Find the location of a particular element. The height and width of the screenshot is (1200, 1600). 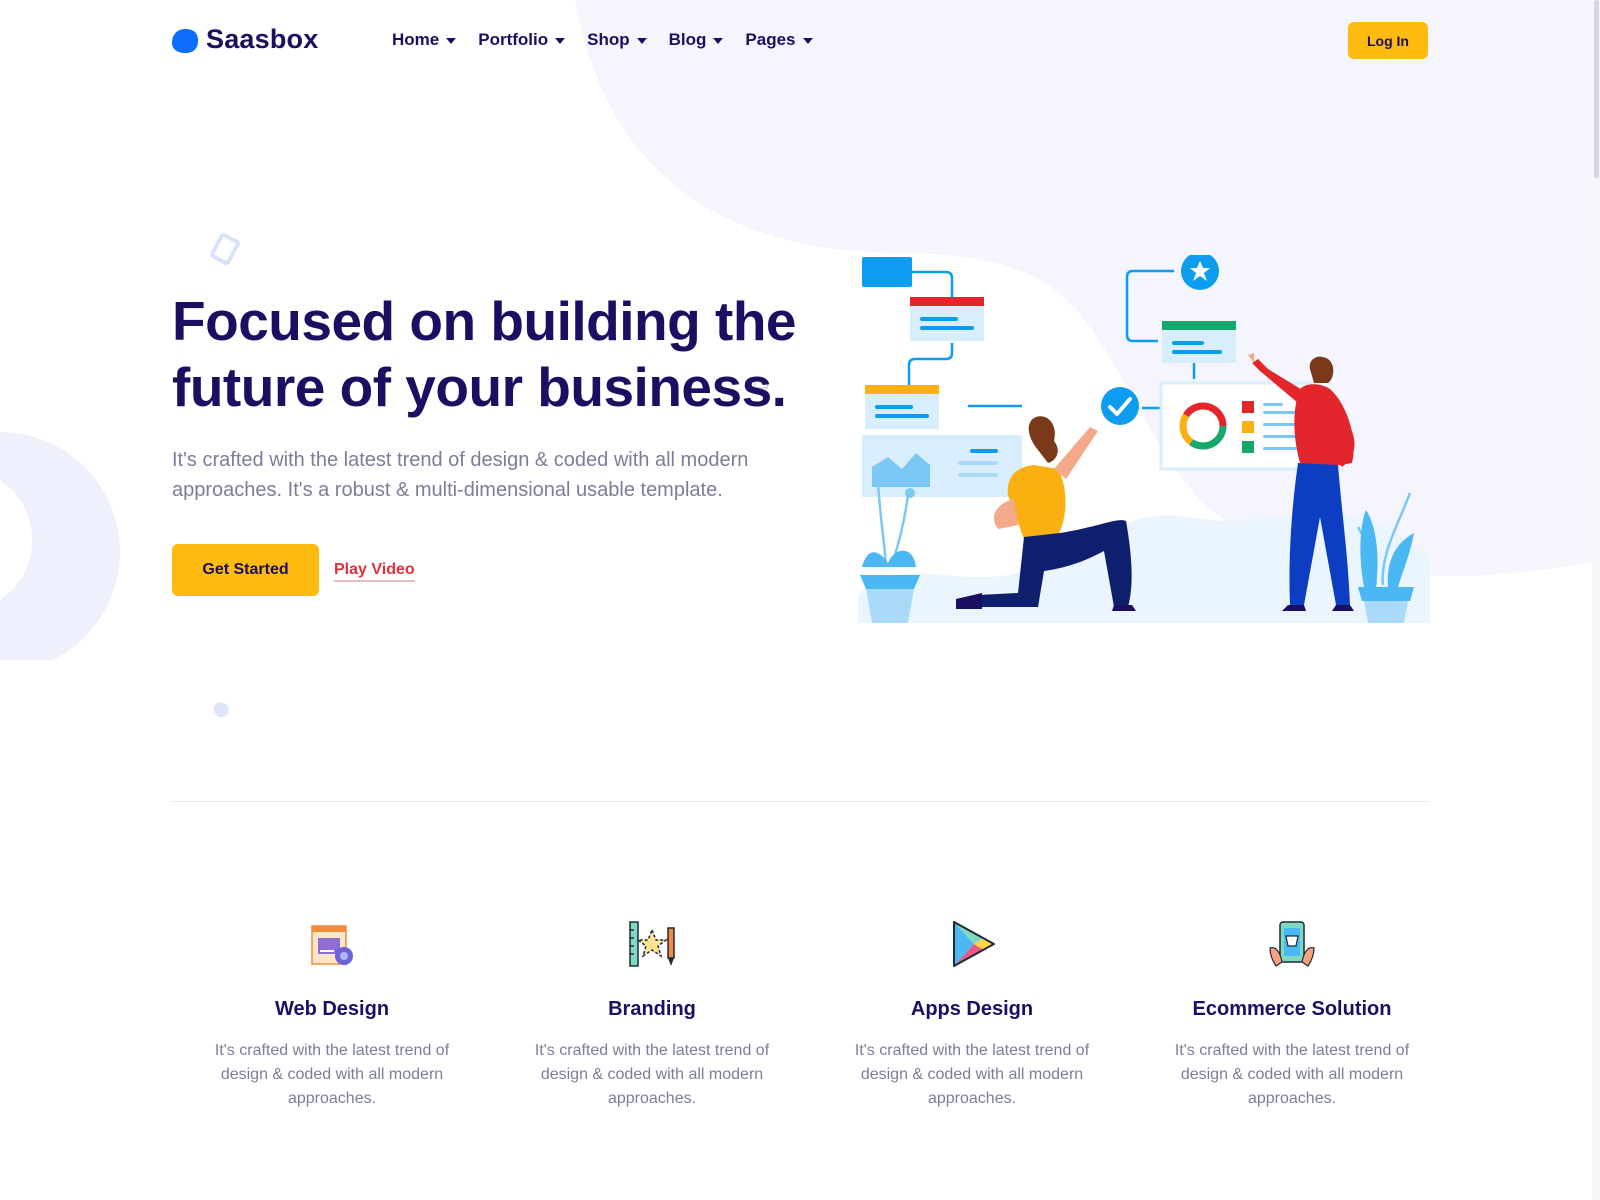

web-design-icon is located at coordinates (332, 945).